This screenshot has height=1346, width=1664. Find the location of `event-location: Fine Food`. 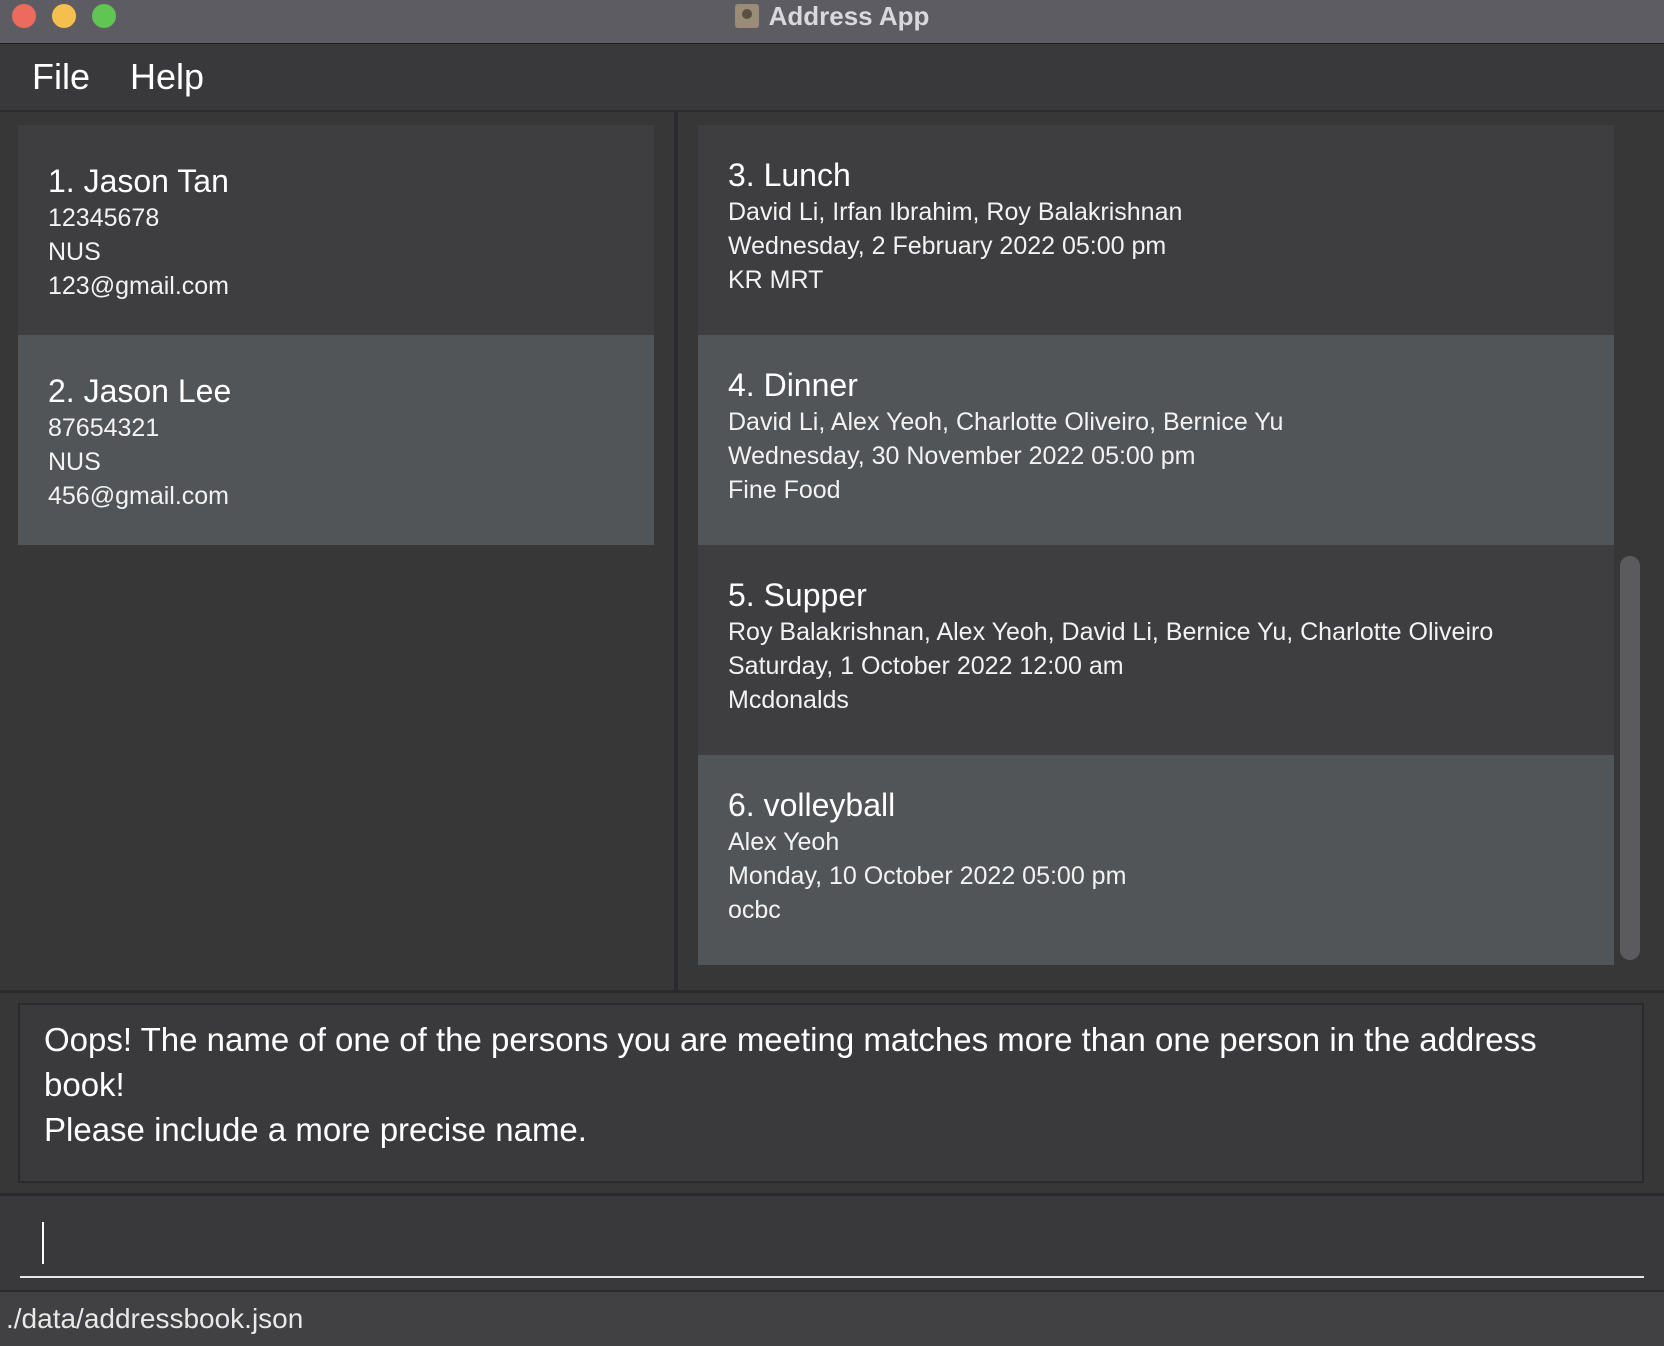

event-location: Fine Food is located at coordinates (784, 490).